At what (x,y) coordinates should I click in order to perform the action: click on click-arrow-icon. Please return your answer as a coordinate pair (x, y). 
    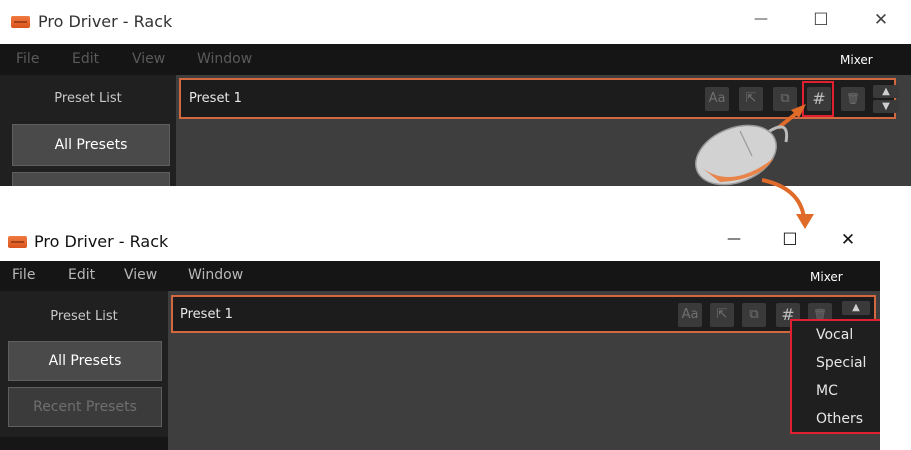
    Looking at the image, I should click on (791, 117).